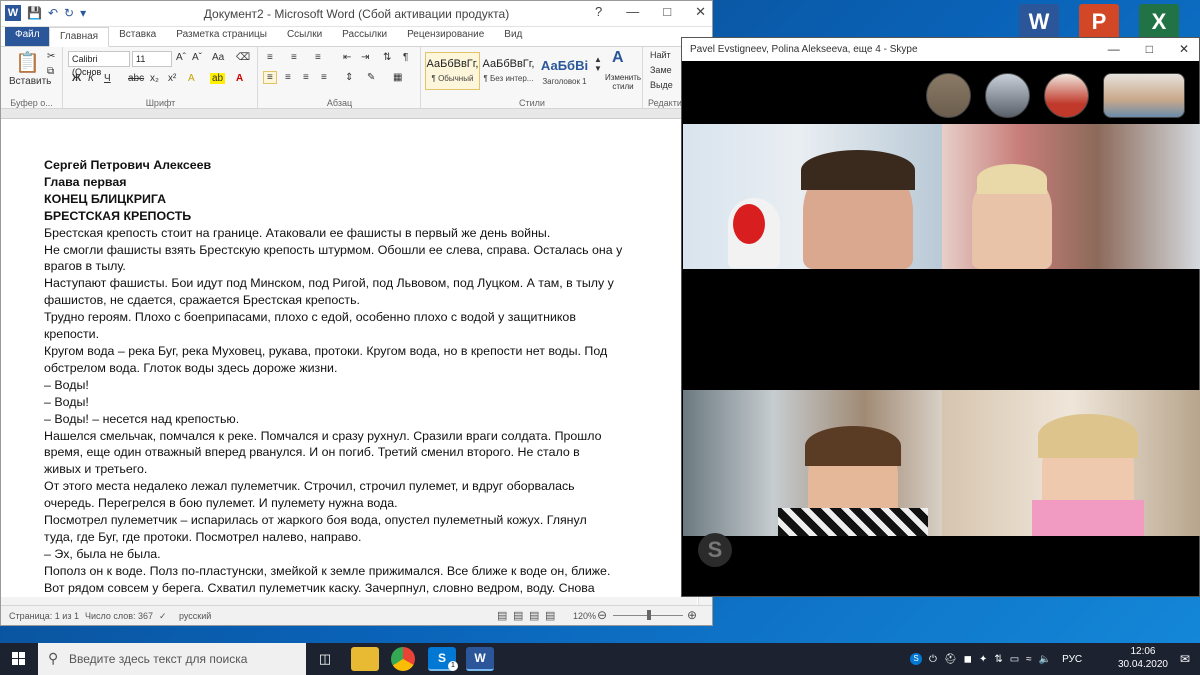 This screenshot has width=1200, height=675. I want to click on document-line: – Воды! – несется над крепостью., so click(344, 419).